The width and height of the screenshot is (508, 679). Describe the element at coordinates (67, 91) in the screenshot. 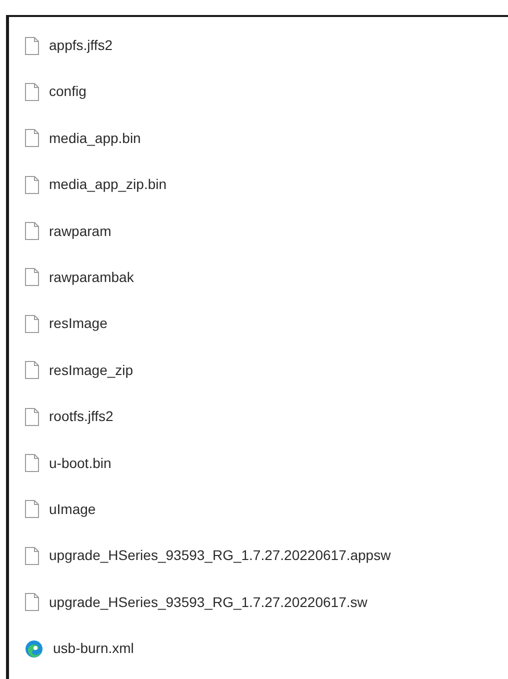

I see `file-name: config` at that location.